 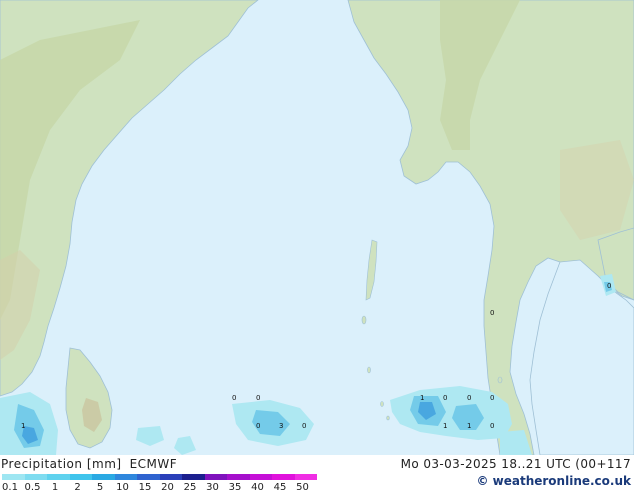 What do you see at coordinates (553, 481) in the screenshot?
I see `copyright-credit: © weatheronline.co.uk` at bounding box center [553, 481].